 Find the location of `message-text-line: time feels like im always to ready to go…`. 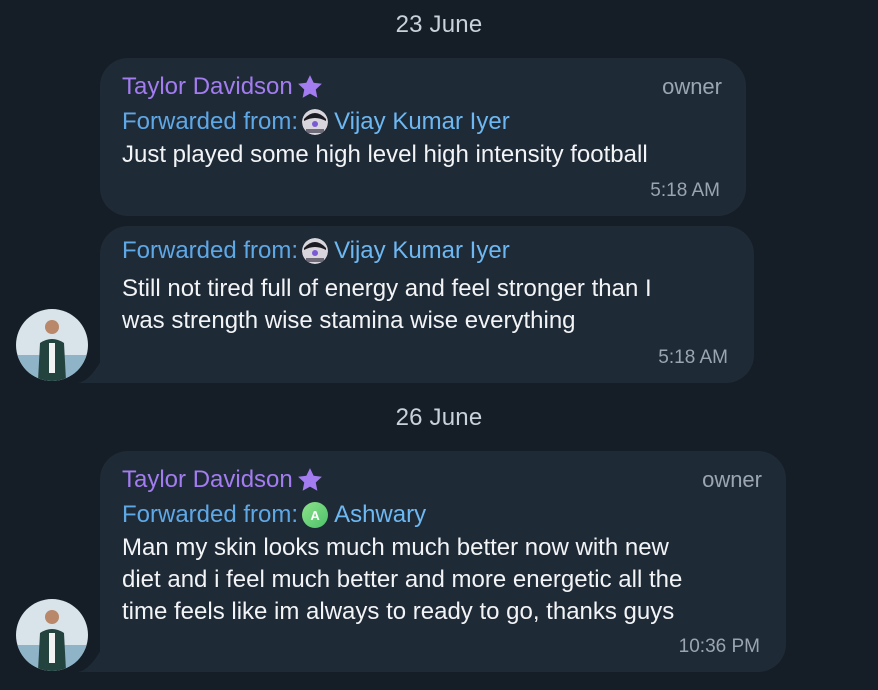

message-text-line: time feels like im always to ready to go… is located at coordinates (398, 611).